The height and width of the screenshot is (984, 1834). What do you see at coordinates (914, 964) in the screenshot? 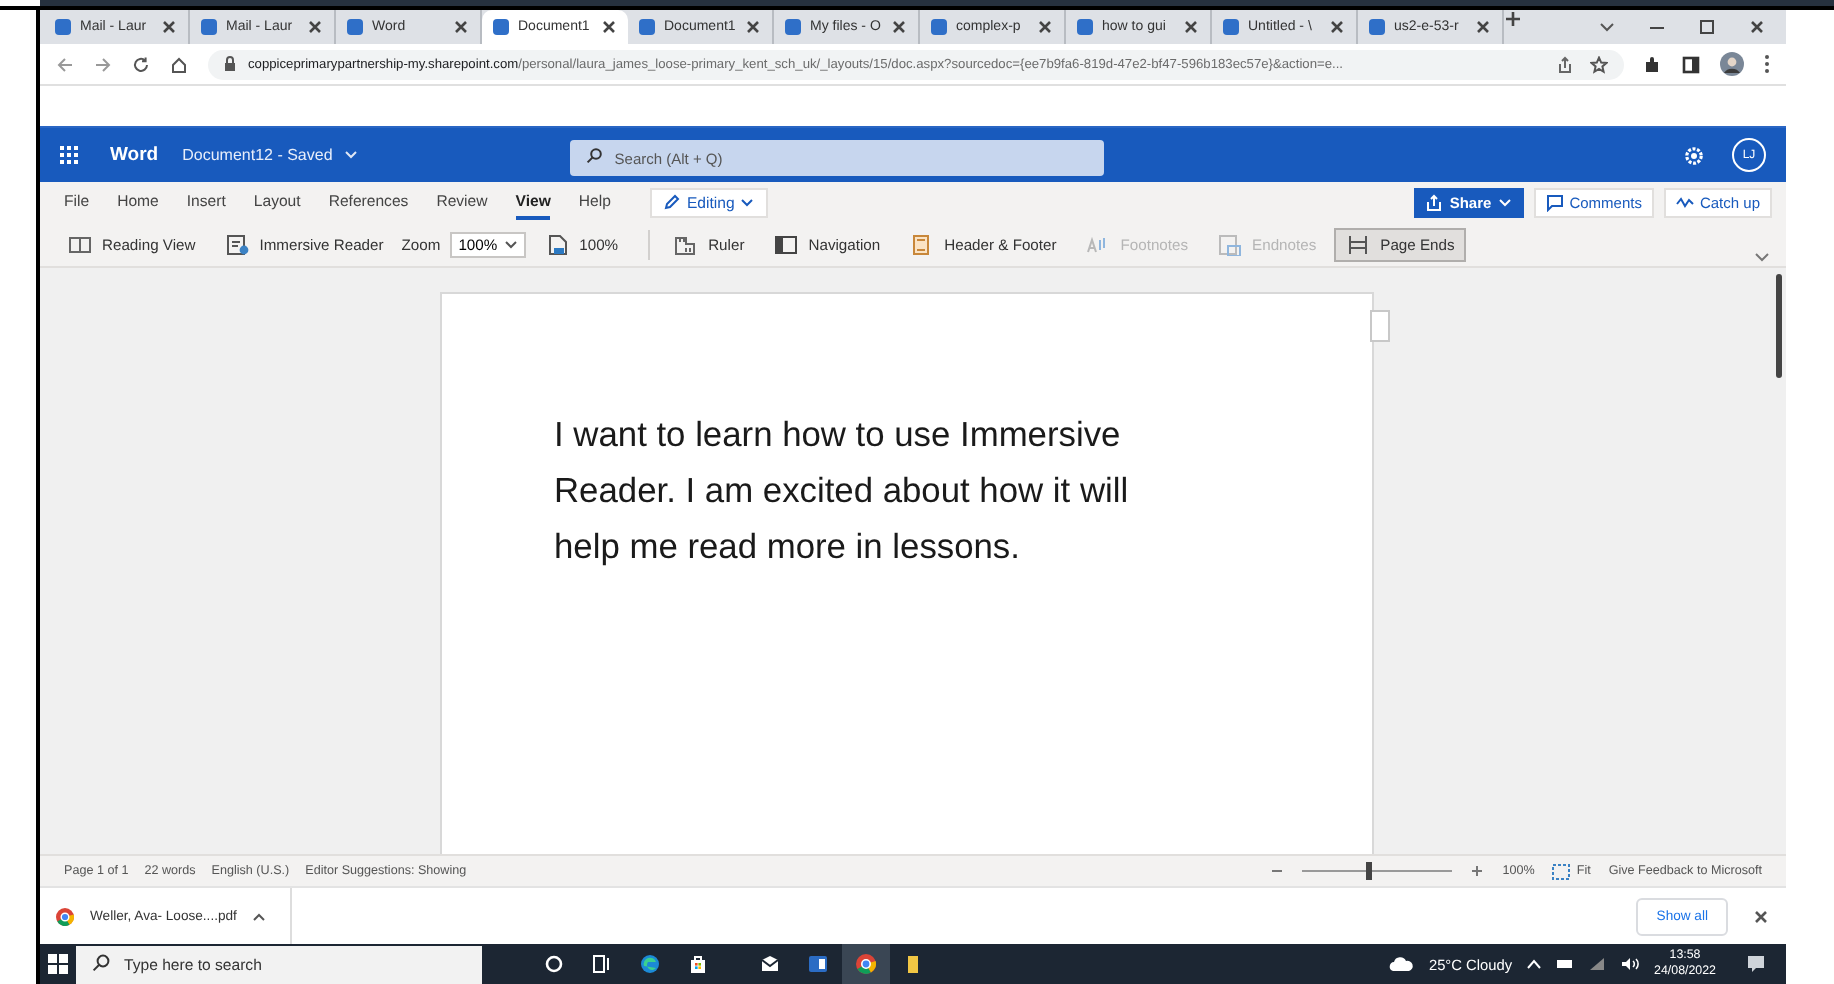
I see `folder-icon` at bounding box center [914, 964].